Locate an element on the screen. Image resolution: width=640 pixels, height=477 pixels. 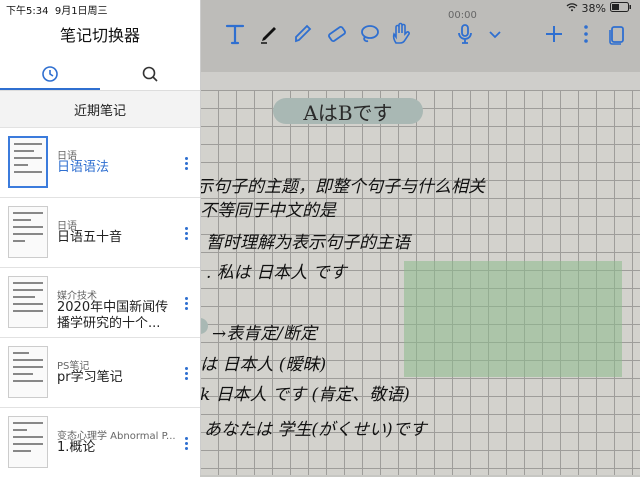
list-item: 日语 日语五十音 is located at coordinates (100, 232).